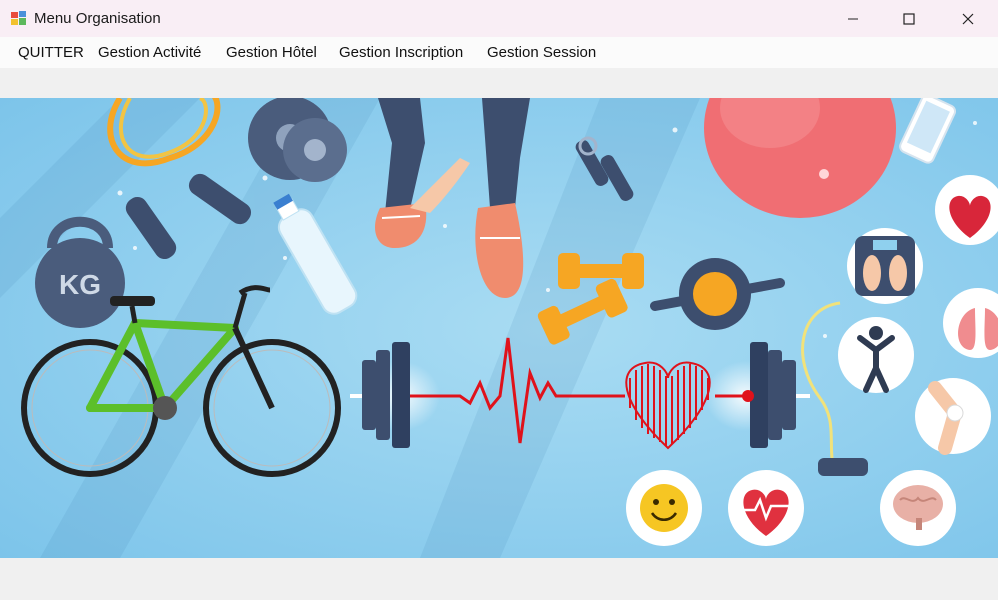  What do you see at coordinates (401, 52) in the screenshot?
I see `menu-item-gestion-inscription: Gestion Inscription` at bounding box center [401, 52].